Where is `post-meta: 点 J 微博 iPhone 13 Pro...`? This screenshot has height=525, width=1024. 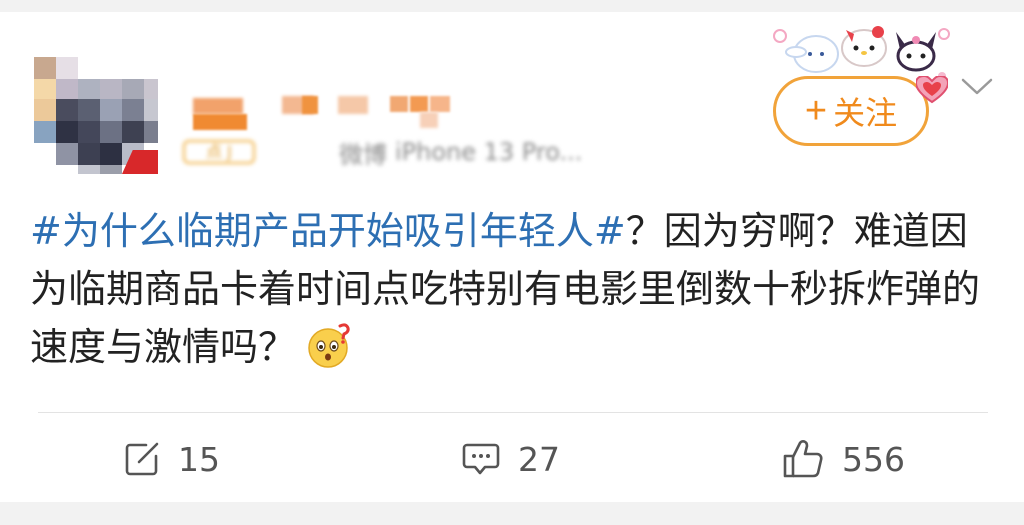
post-meta: 点 J 微博 iPhone 13 Pro... is located at coordinates (383, 153).